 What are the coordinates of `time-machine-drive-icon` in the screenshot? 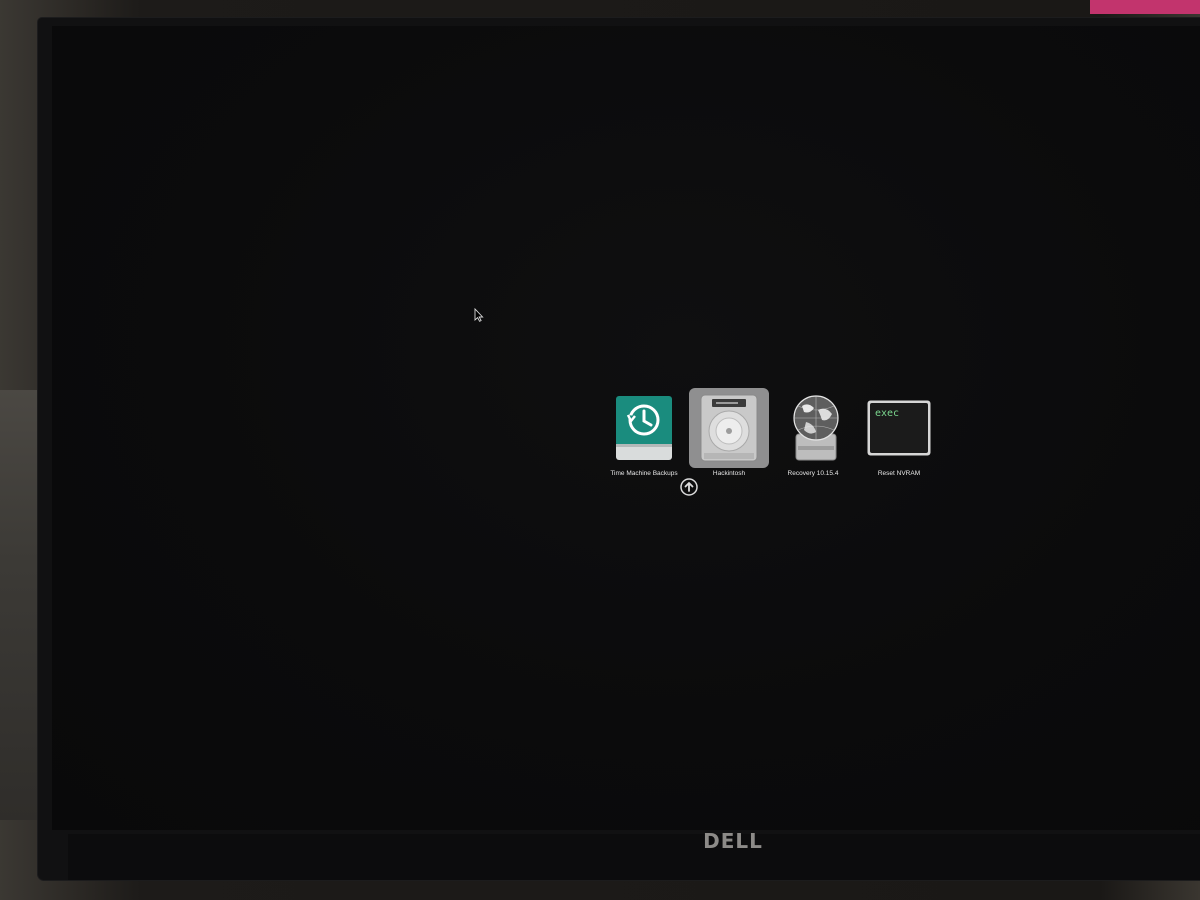 It's located at (644, 428).